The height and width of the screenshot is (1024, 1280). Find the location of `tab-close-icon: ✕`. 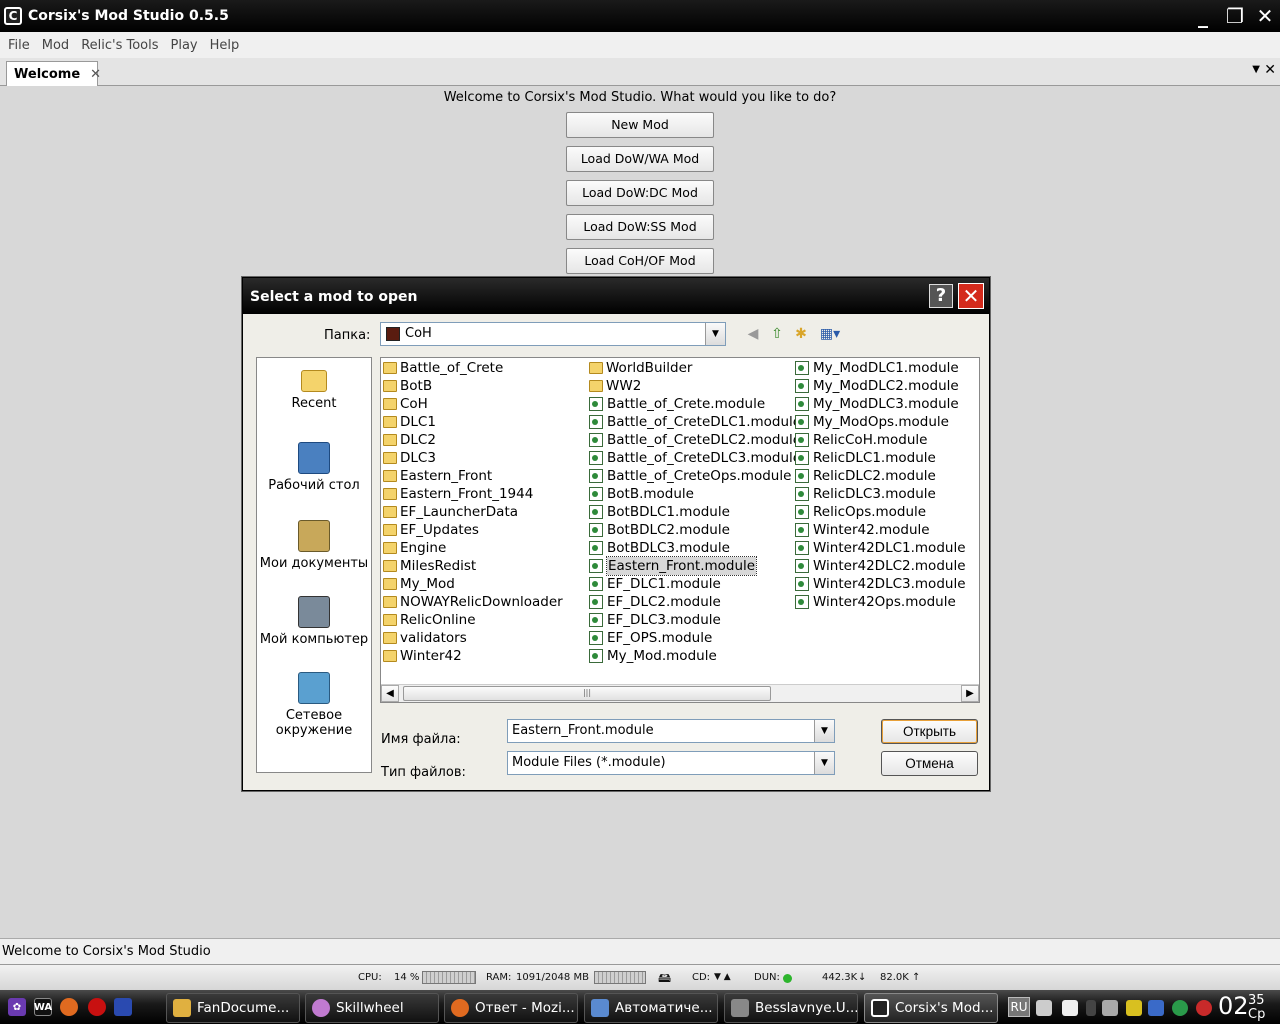

tab-close-icon: ✕ is located at coordinates (95, 74).